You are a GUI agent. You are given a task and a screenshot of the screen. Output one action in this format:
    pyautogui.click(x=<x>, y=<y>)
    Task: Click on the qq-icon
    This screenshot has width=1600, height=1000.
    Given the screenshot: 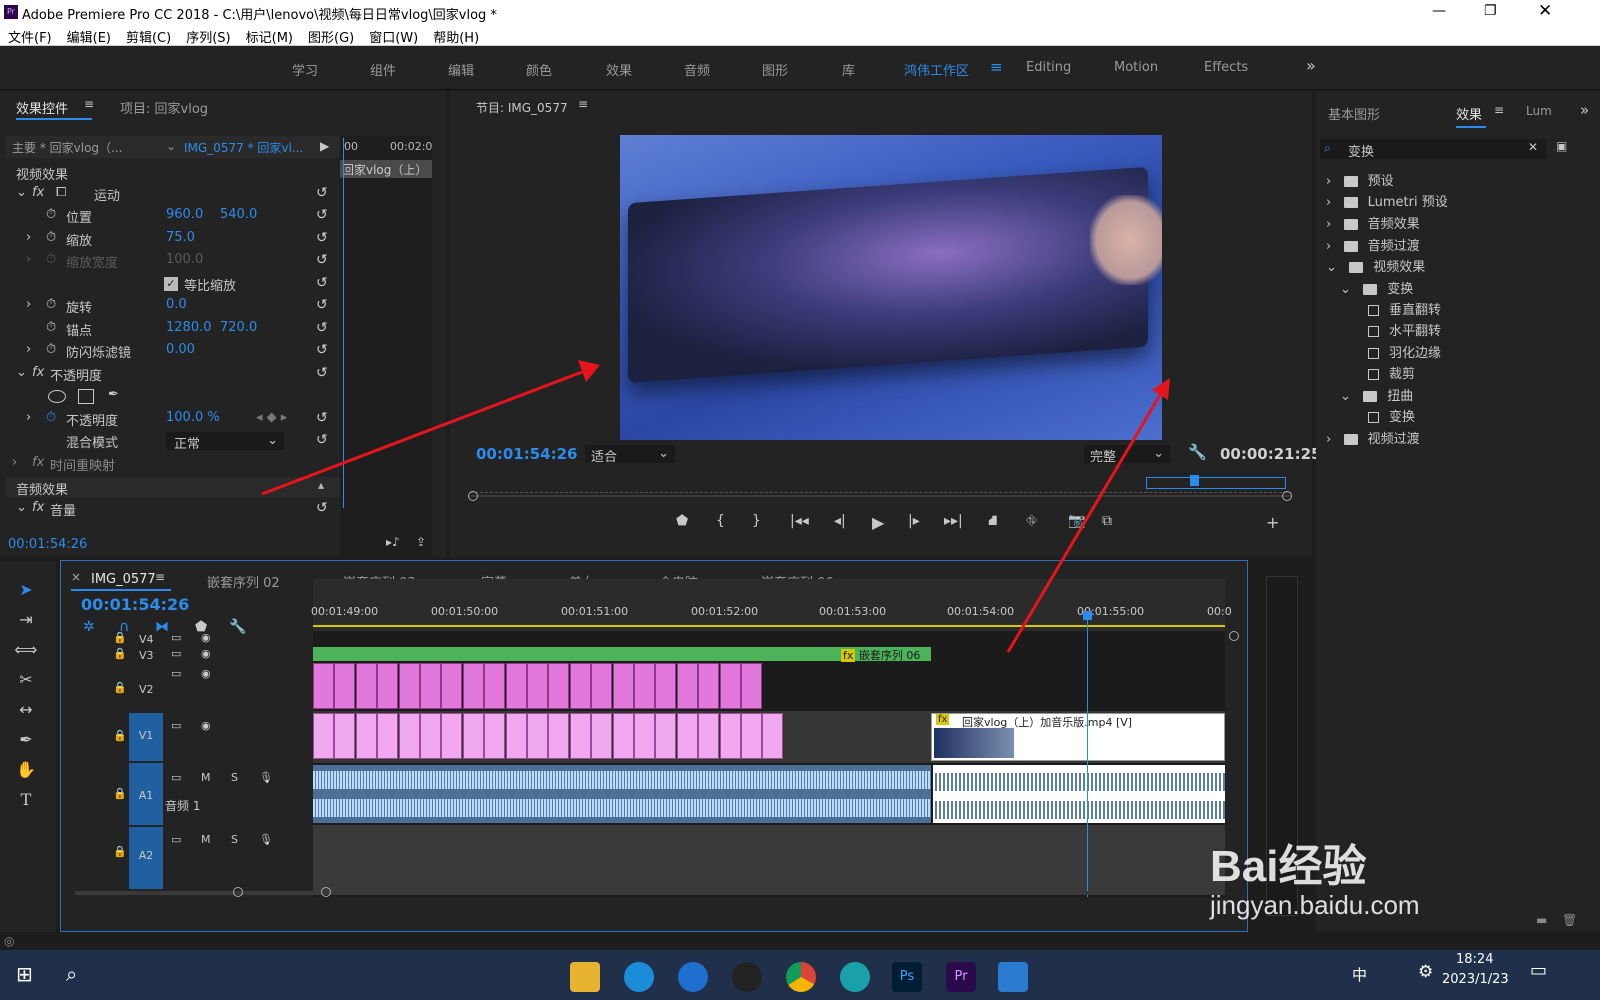 What is the action you would take?
    pyautogui.click(x=747, y=977)
    